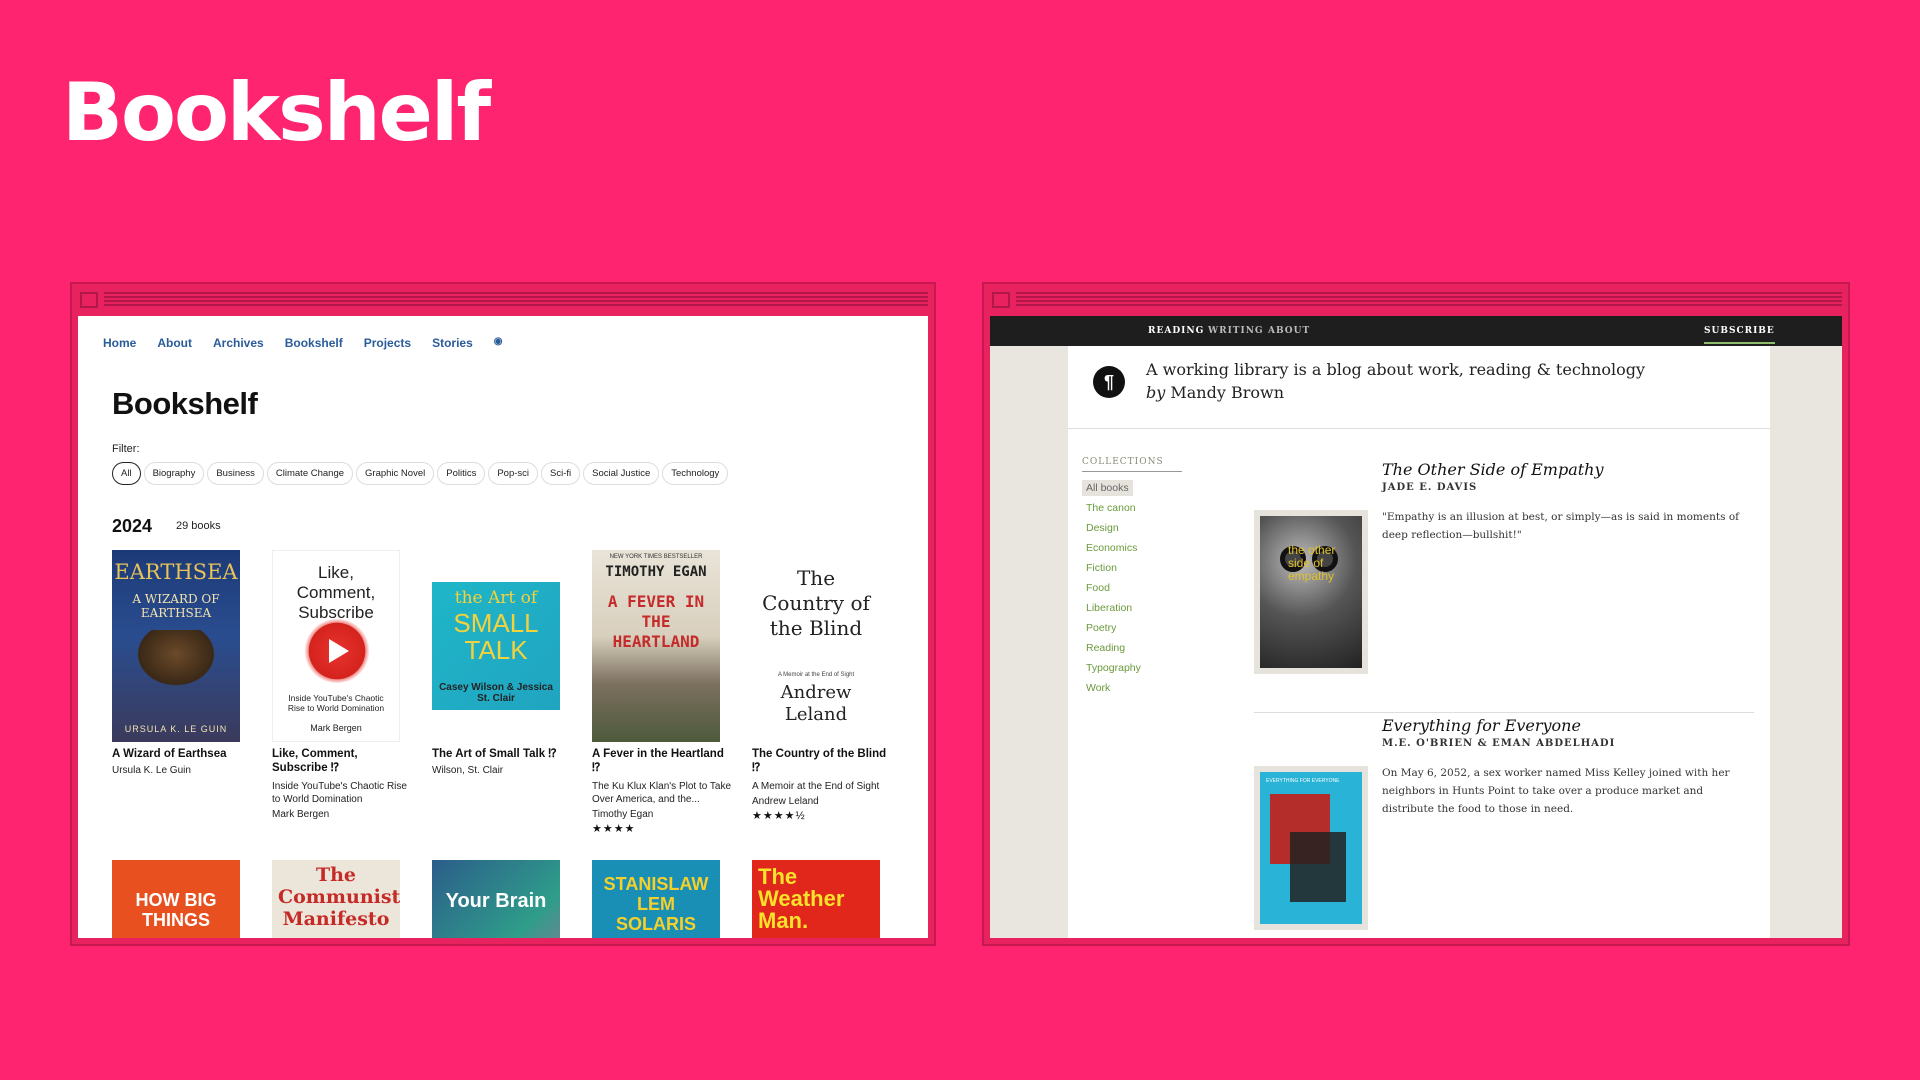 This screenshot has height=1080, width=1920. I want to click on book-card: HOW BIG THINGS, so click(182, 899).